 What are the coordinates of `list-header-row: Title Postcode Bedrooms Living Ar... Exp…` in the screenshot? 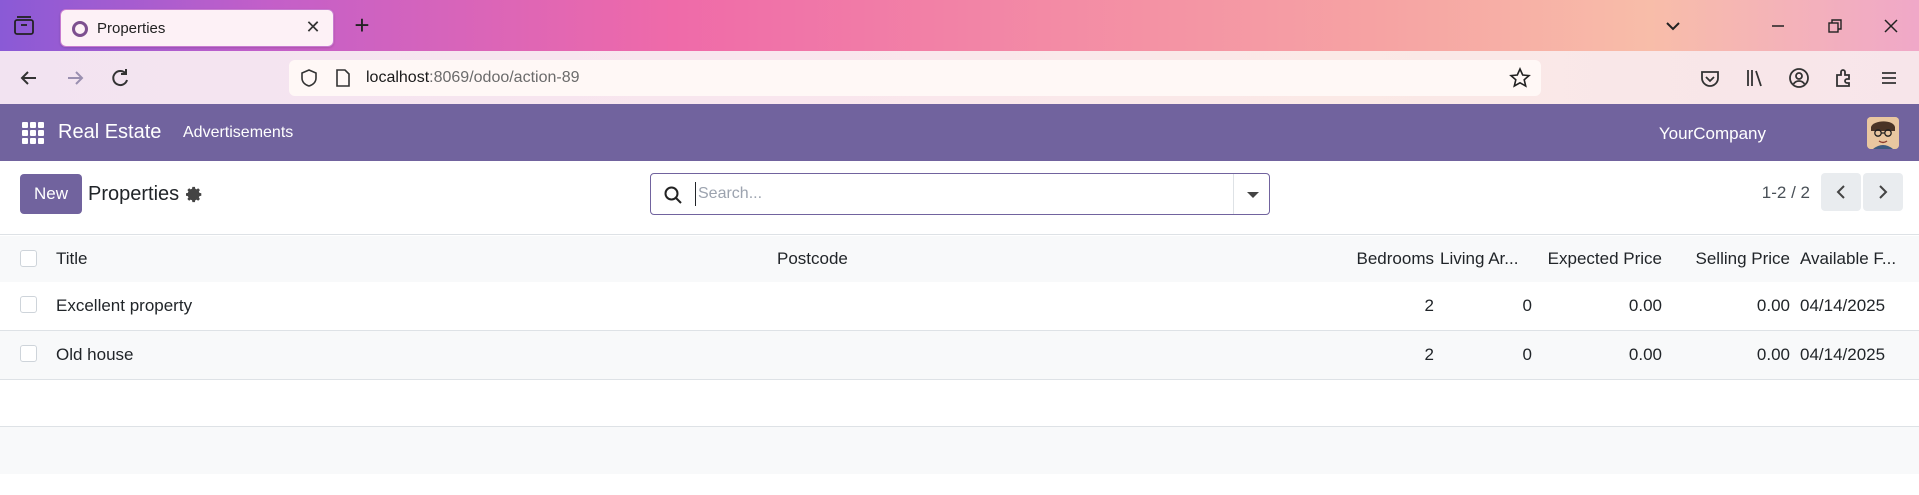 It's located at (959, 259).